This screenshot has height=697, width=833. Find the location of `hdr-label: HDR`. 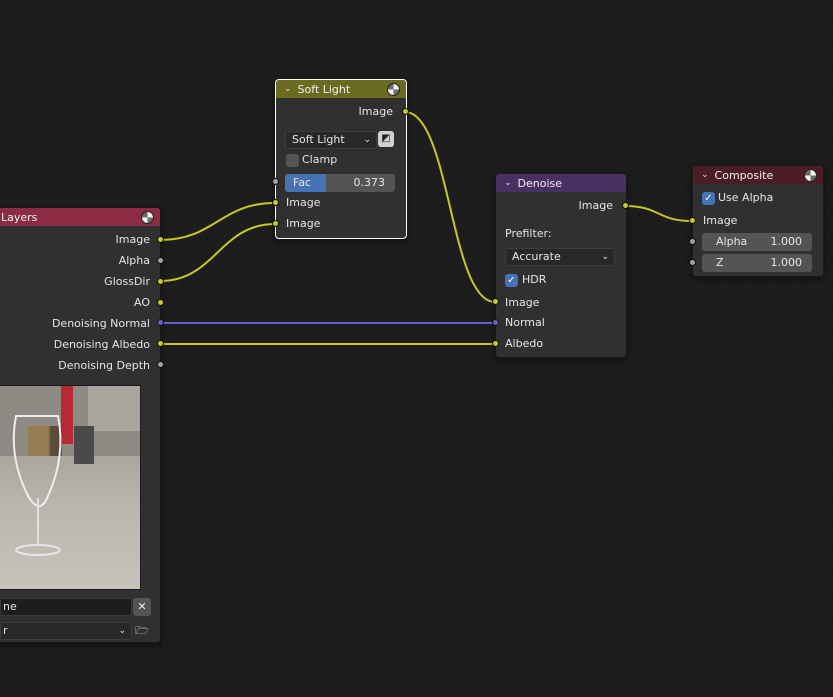

hdr-label: HDR is located at coordinates (534, 279).